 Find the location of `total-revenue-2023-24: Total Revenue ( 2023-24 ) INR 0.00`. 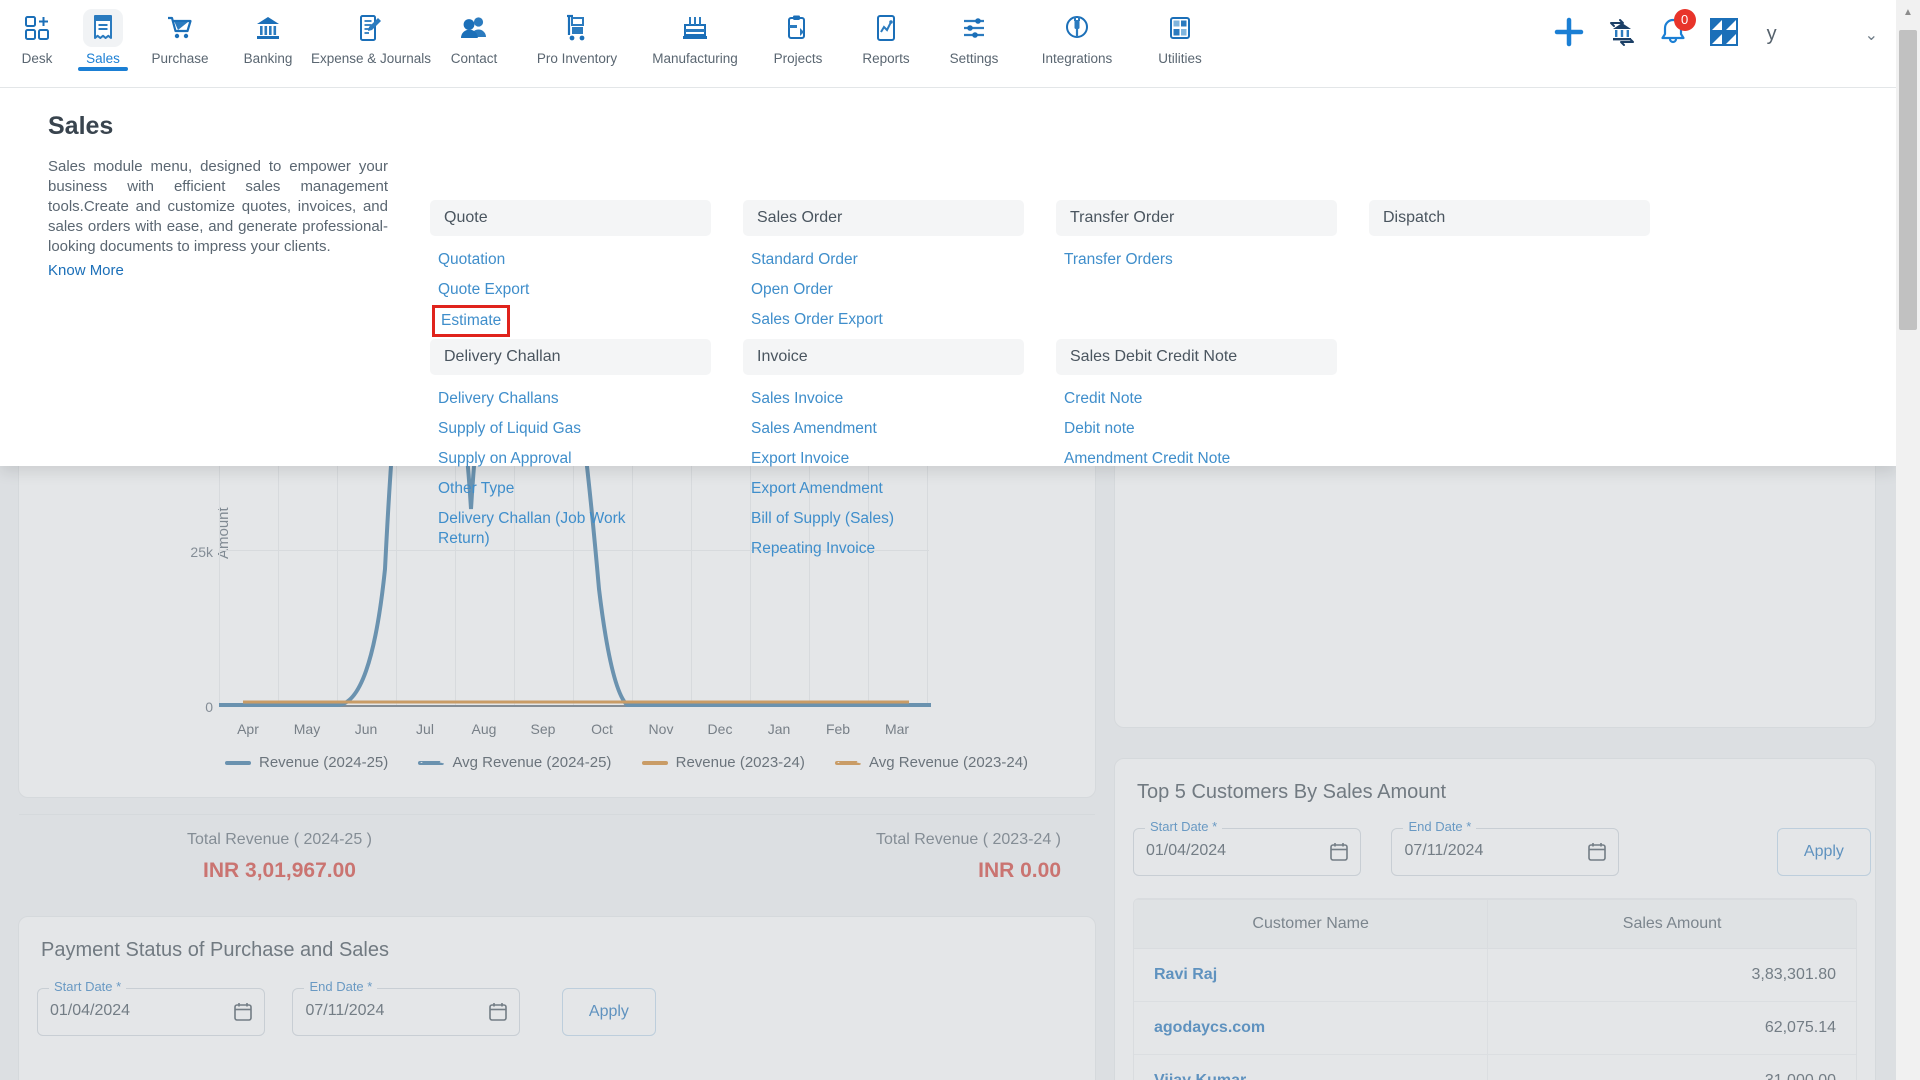

total-revenue-2023-24: Total Revenue ( 2023-24 ) INR 0.00 is located at coordinates (817, 849).